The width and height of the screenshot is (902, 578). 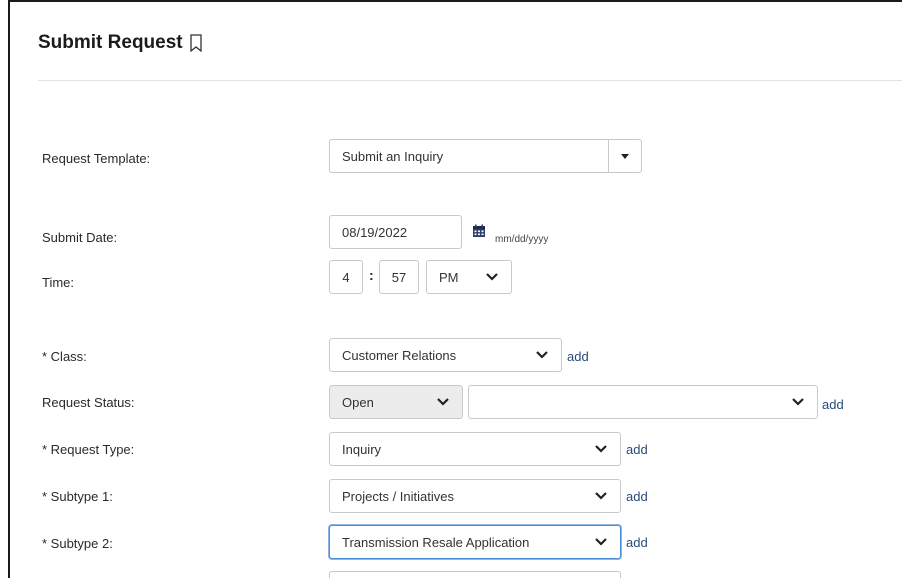 I want to click on request-template-value: Submit an Inquiry, so click(x=393, y=156).